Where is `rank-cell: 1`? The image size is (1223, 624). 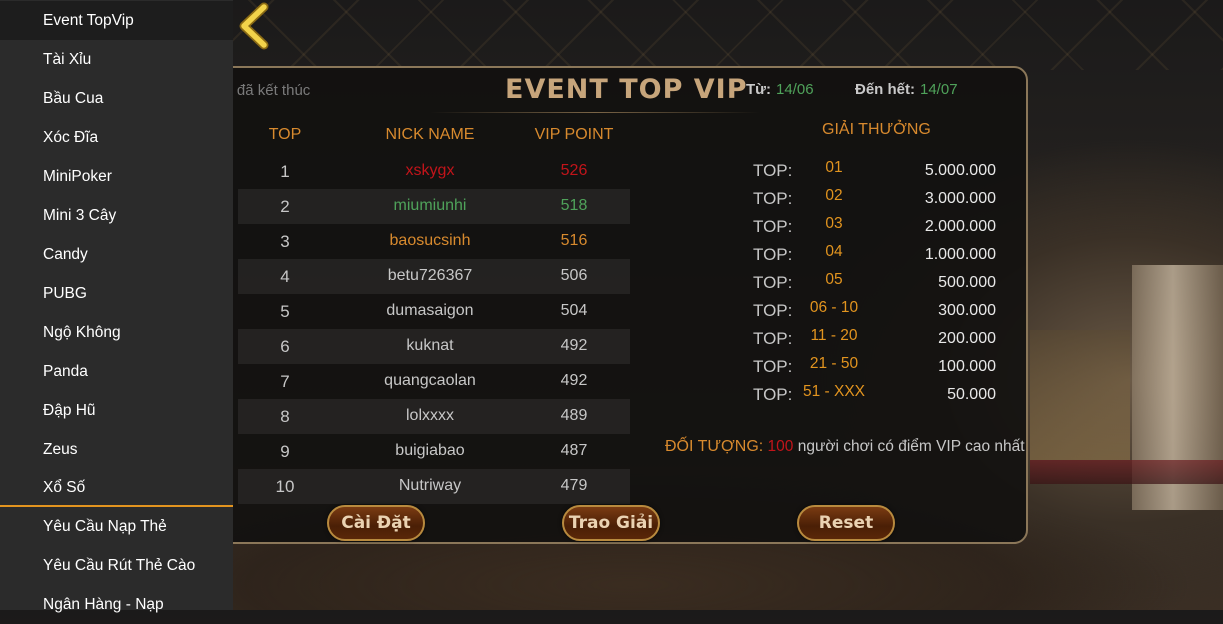
rank-cell: 1 is located at coordinates (285, 171).